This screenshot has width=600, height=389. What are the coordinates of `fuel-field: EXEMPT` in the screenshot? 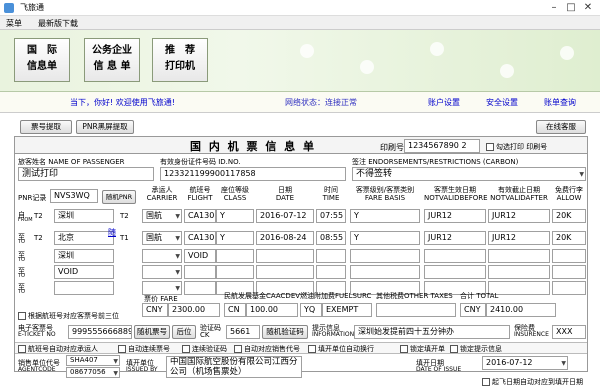 It's located at (347, 310).